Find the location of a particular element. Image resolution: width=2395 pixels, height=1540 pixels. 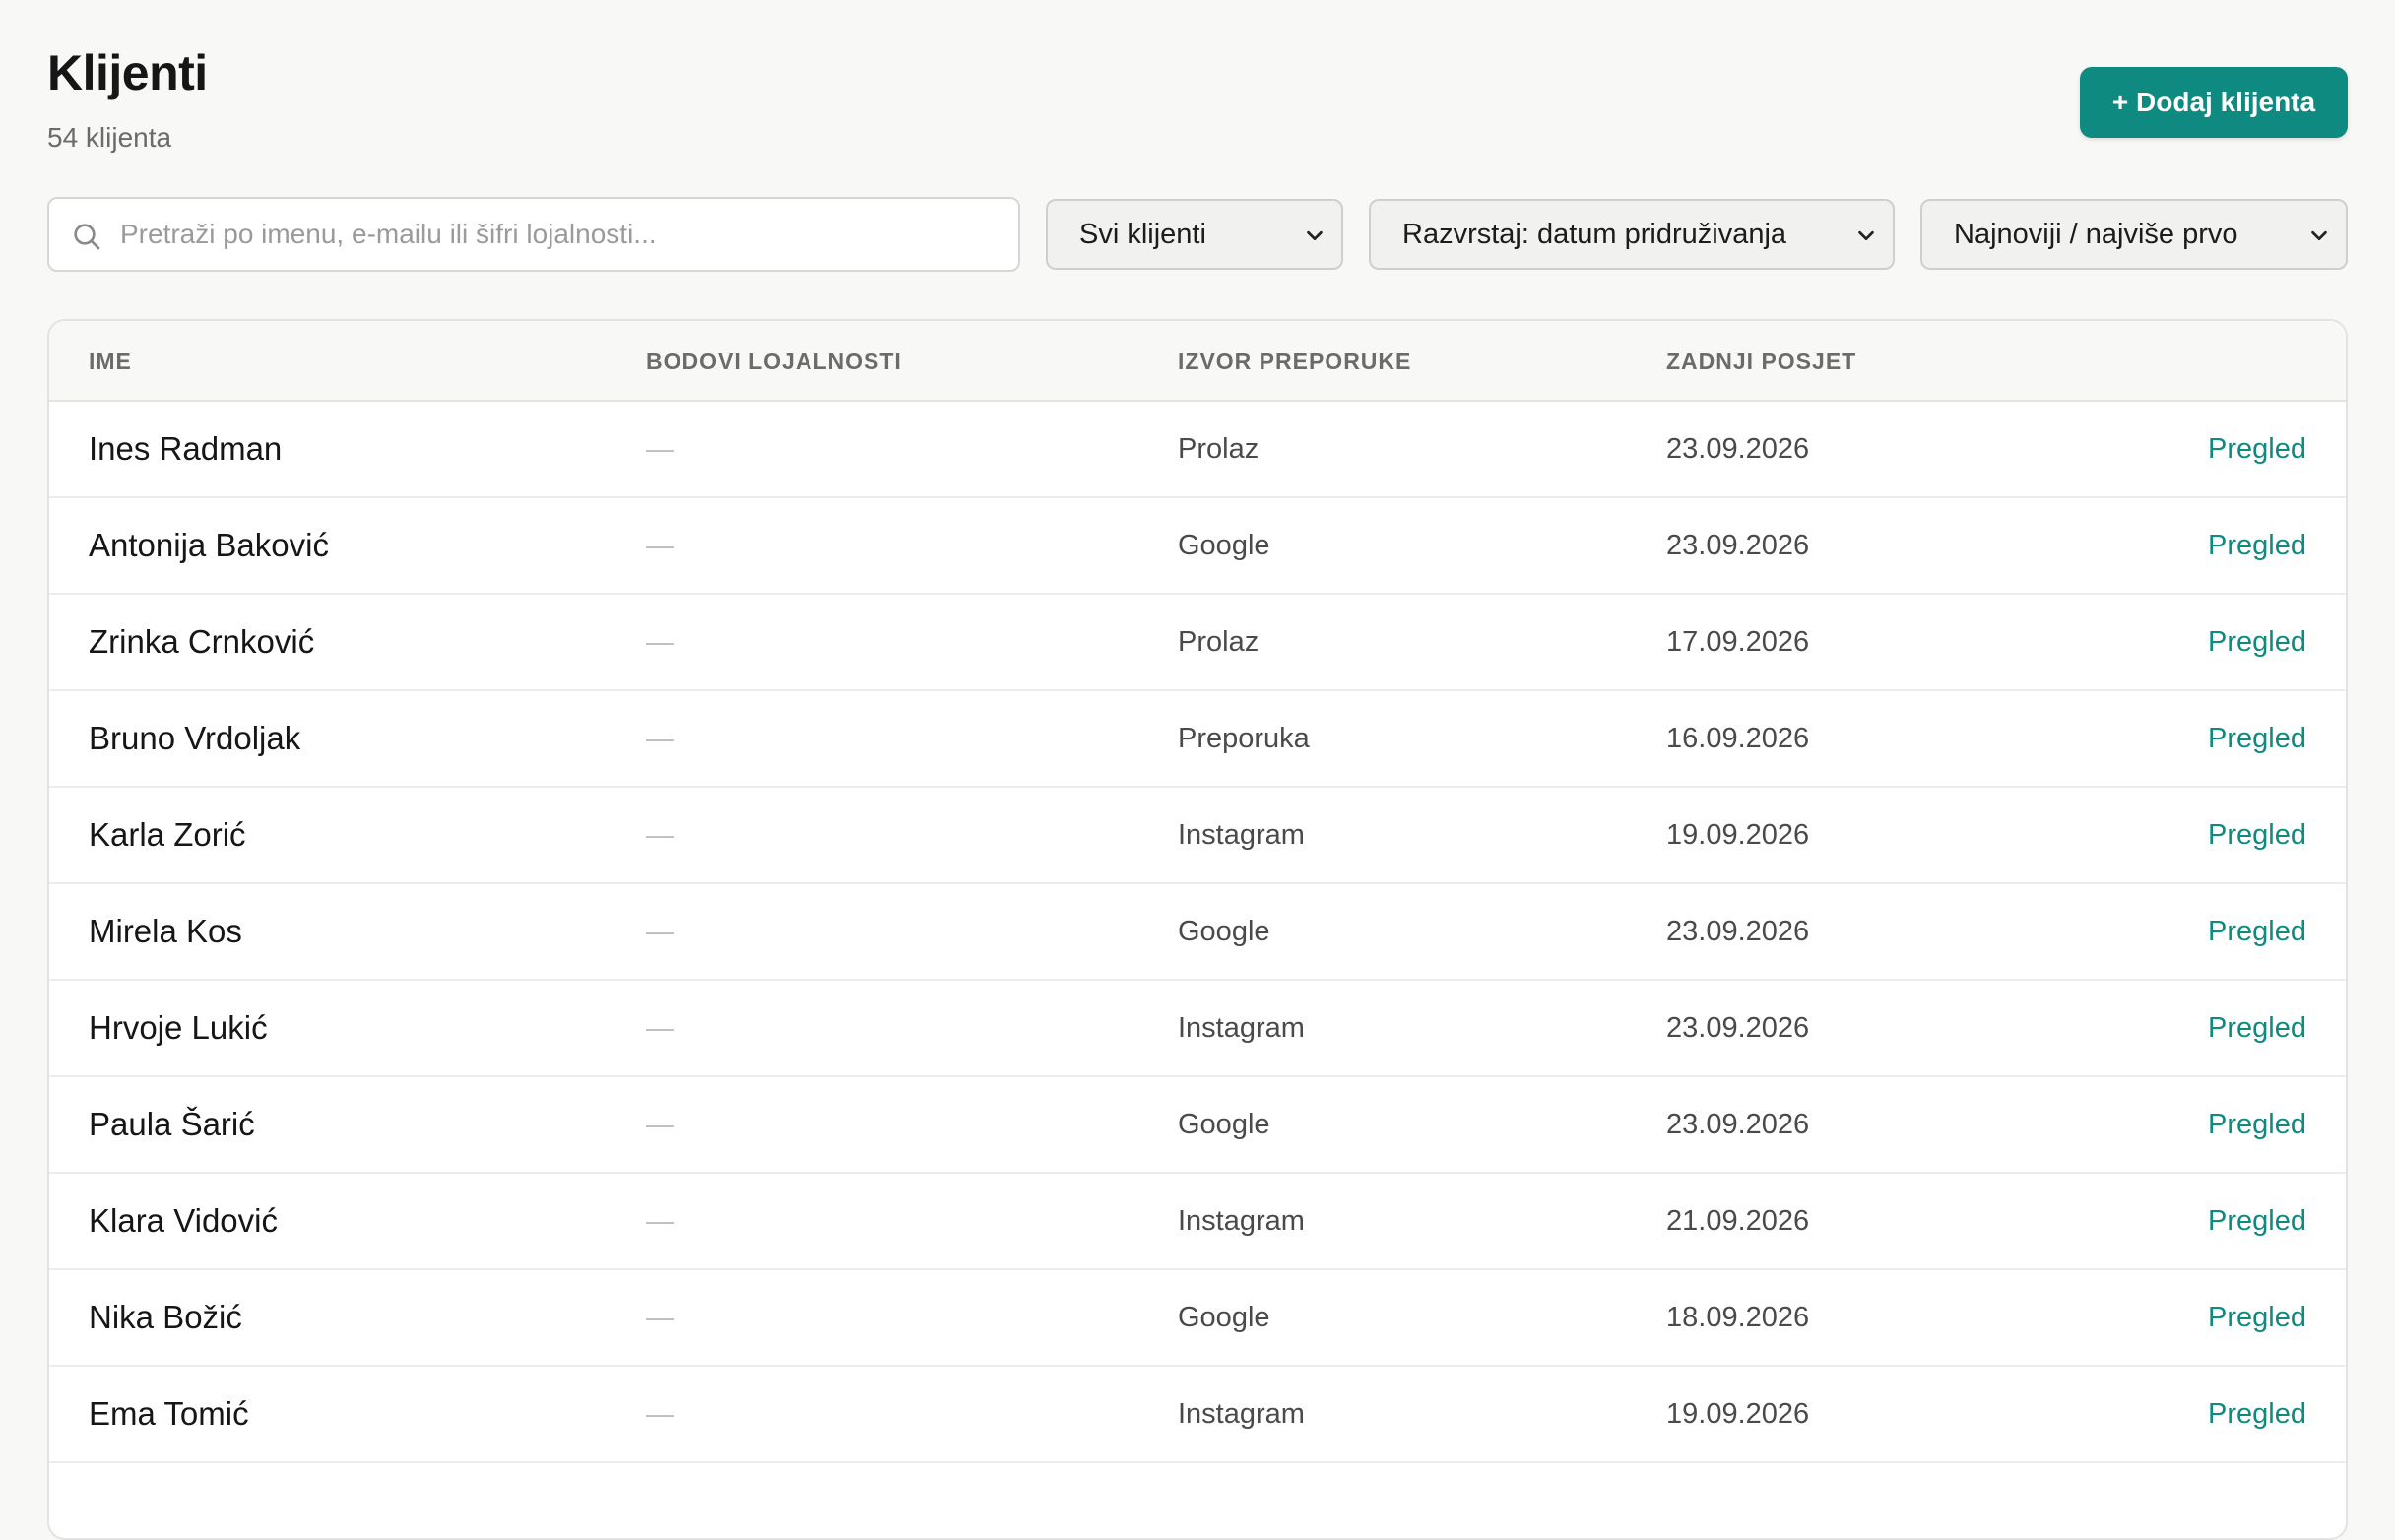

client-name: Ines Radman is located at coordinates (186, 448).